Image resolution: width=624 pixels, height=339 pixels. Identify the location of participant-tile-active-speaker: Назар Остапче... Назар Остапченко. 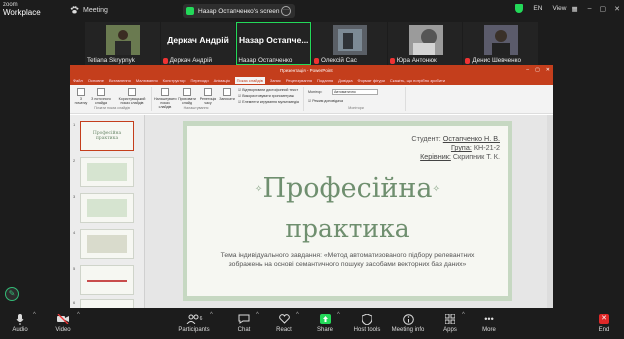
(274, 43).